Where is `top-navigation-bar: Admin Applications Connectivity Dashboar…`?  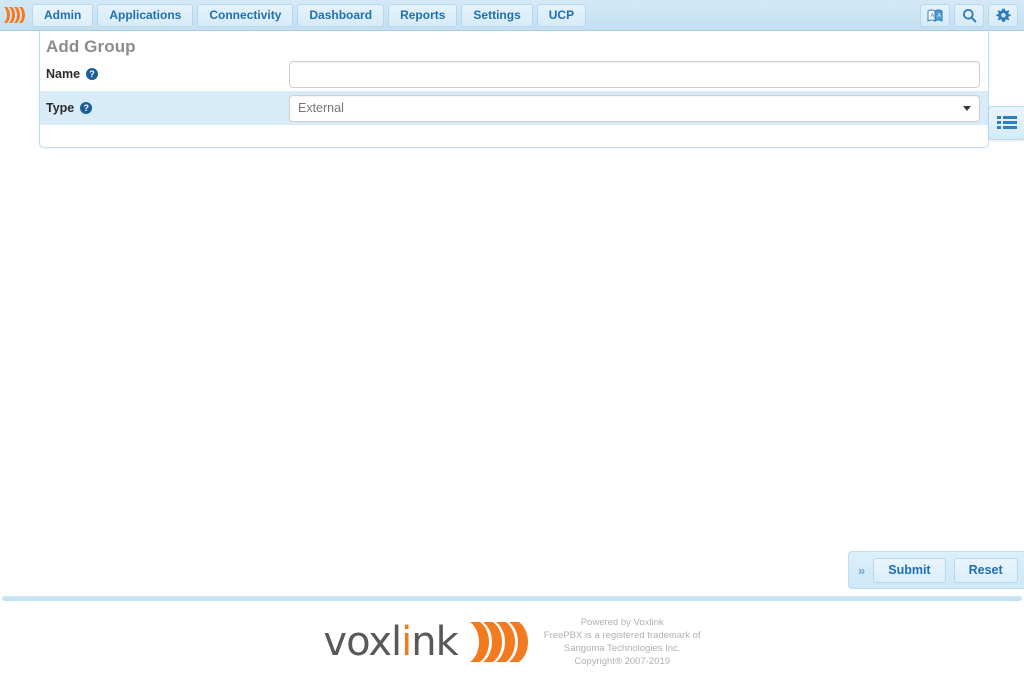
top-navigation-bar: Admin Applications Connectivity Dashboar… is located at coordinates (512, 15).